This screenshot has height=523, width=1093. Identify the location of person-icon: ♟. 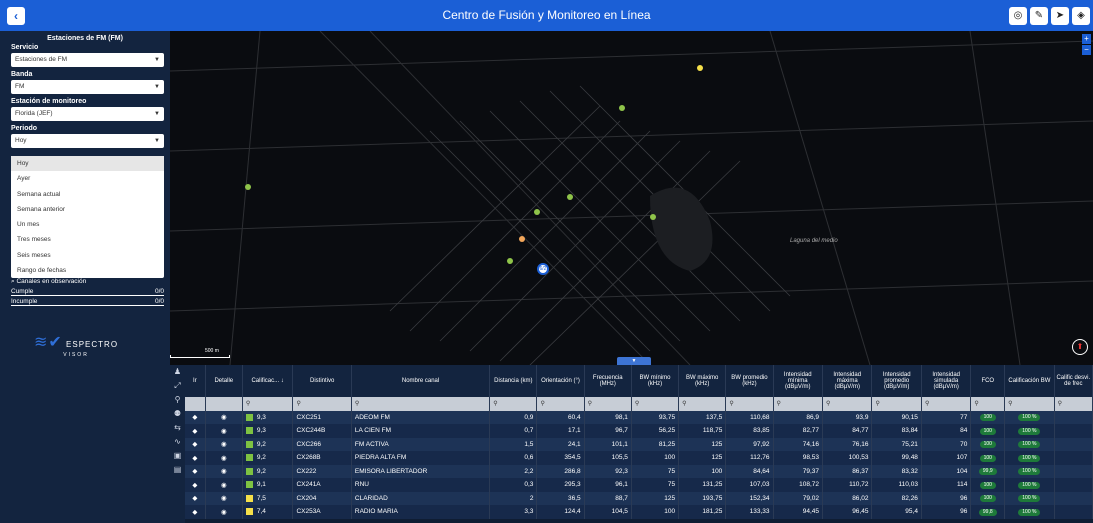
(177, 372).